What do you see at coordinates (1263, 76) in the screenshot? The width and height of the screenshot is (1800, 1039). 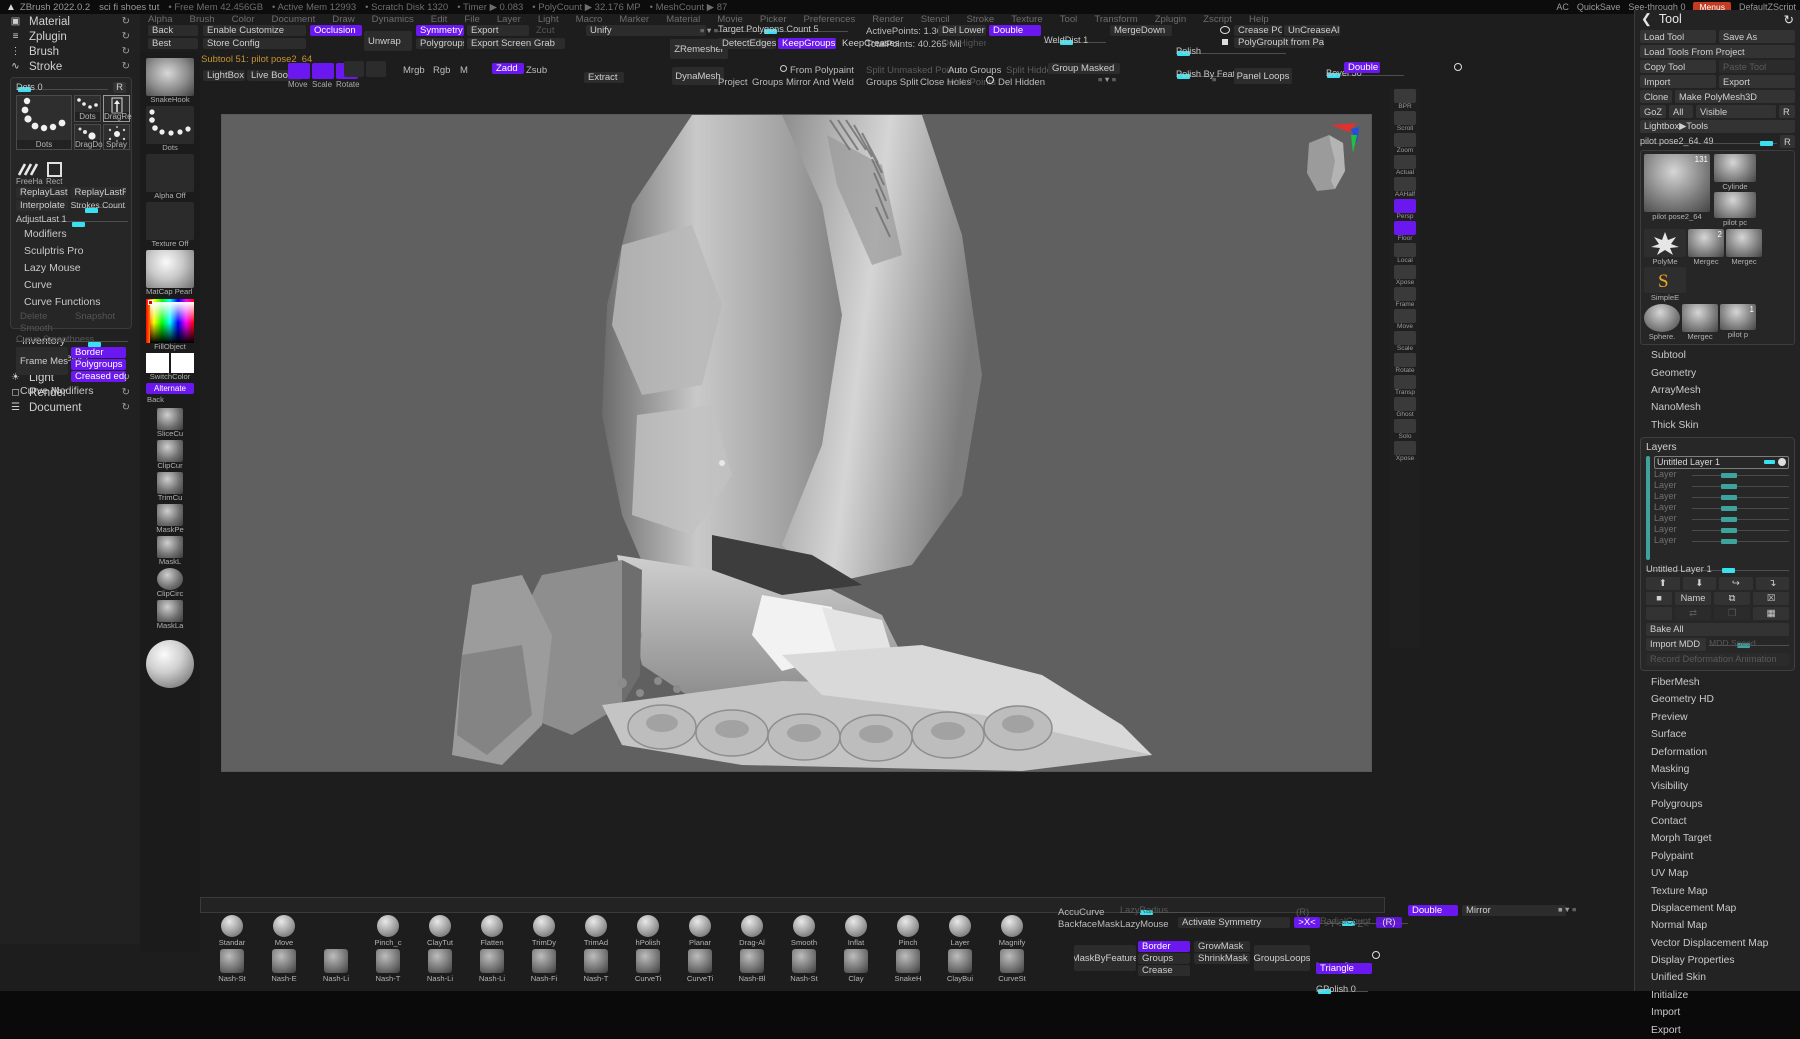 I see `panel-loops-button: Panel Loops` at bounding box center [1263, 76].